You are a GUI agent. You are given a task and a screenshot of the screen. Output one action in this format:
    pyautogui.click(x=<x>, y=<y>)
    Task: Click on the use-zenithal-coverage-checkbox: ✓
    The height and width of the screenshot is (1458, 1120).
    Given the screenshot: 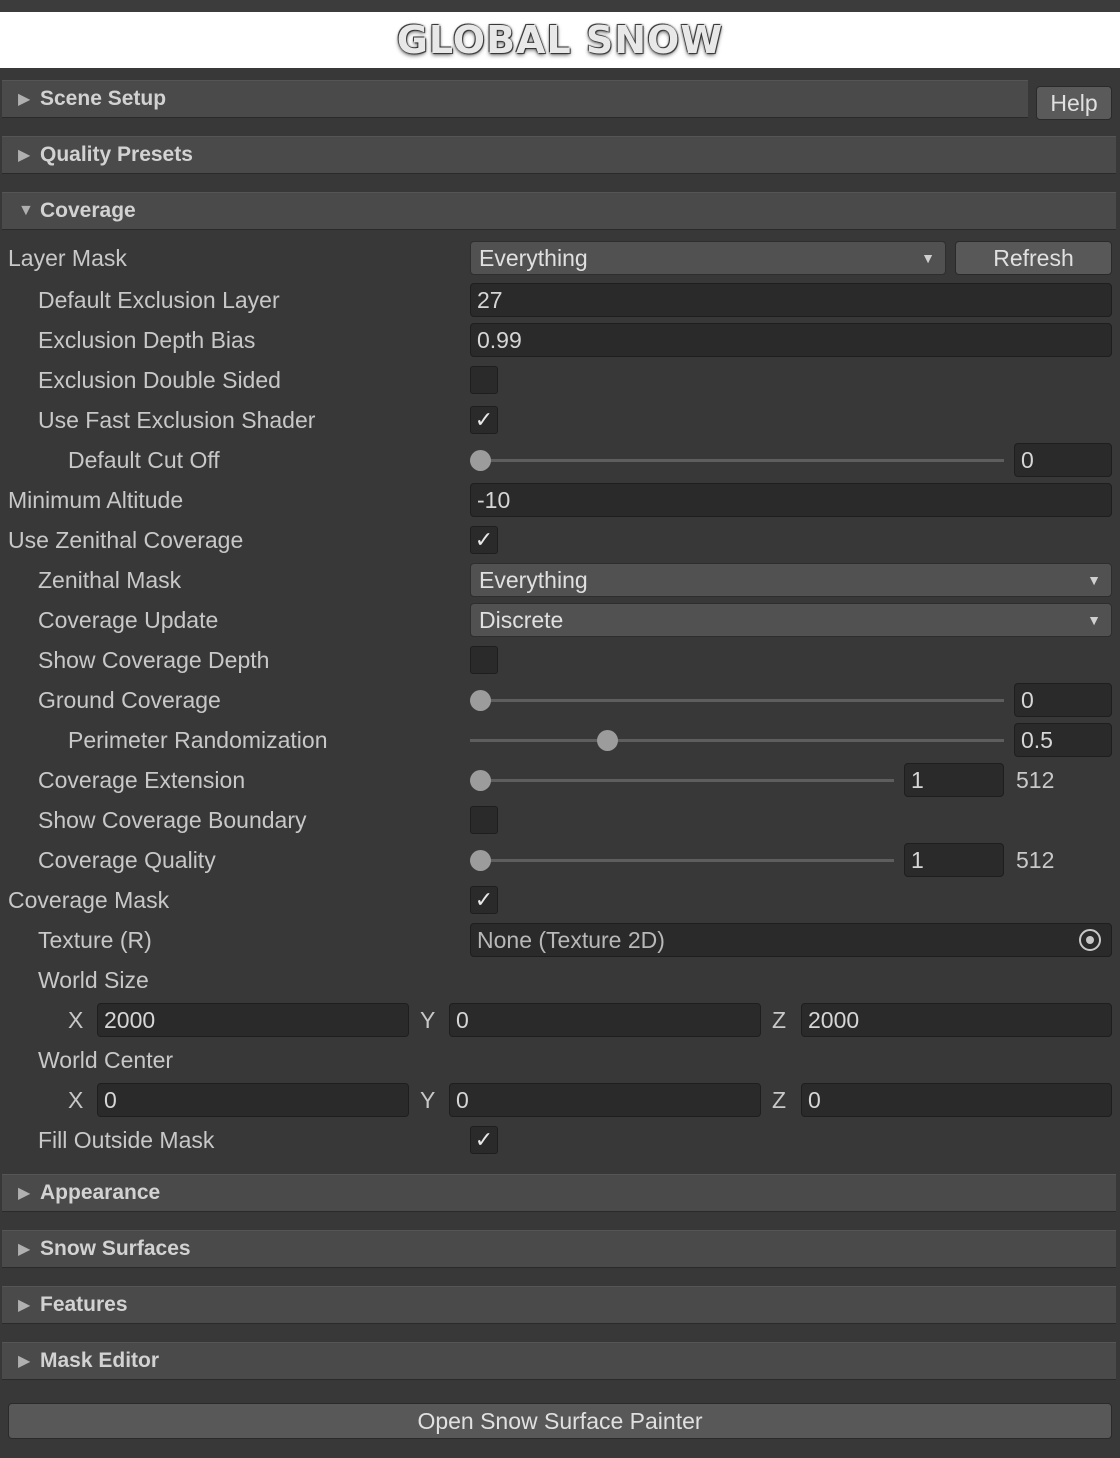 What is the action you would take?
    pyautogui.click(x=484, y=540)
    